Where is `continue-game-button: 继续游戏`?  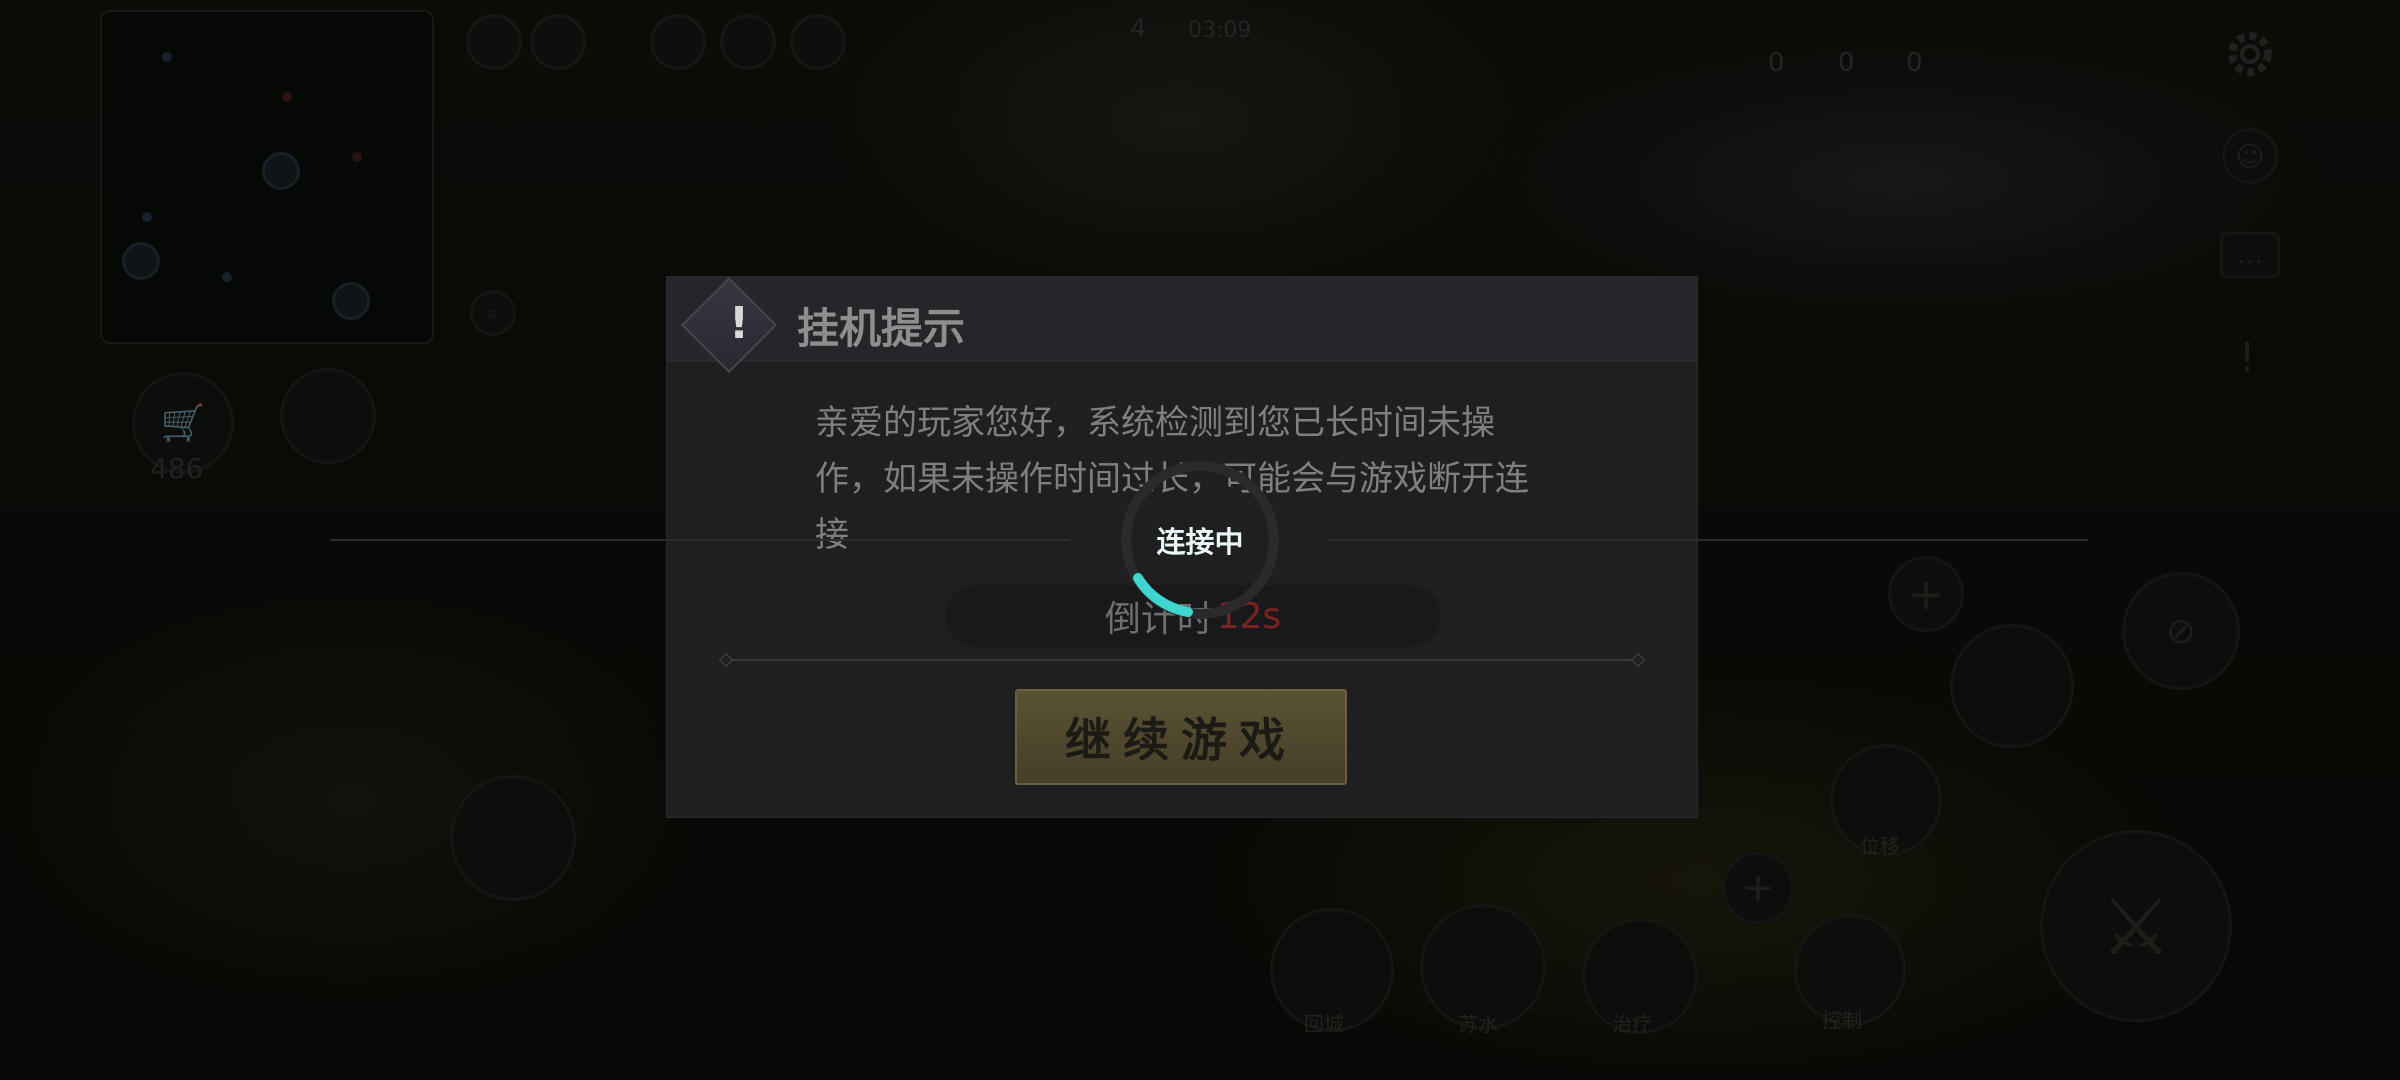 continue-game-button: 继续游戏 is located at coordinates (1181, 737).